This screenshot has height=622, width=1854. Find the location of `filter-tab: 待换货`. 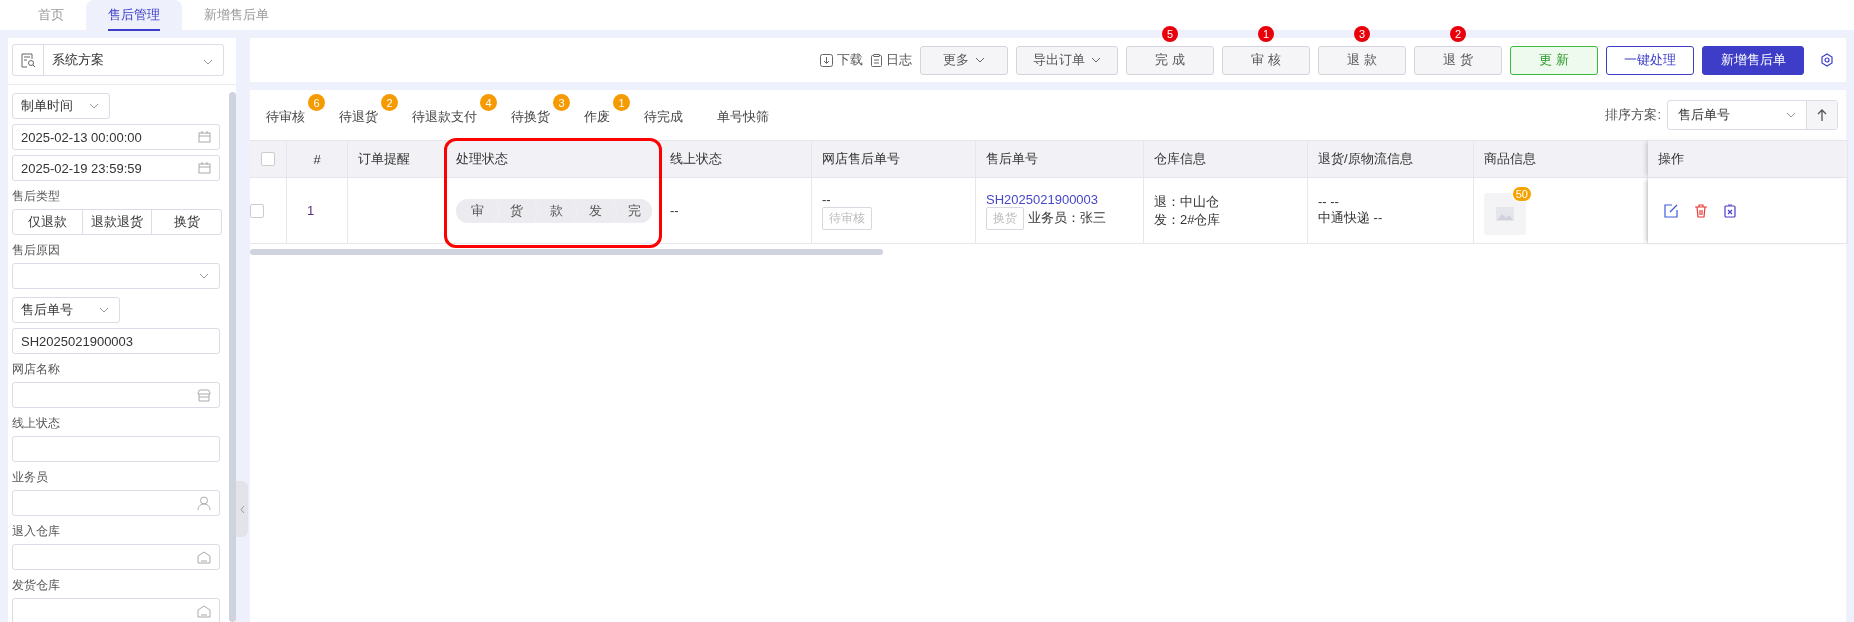

filter-tab: 待换货 is located at coordinates (530, 116).